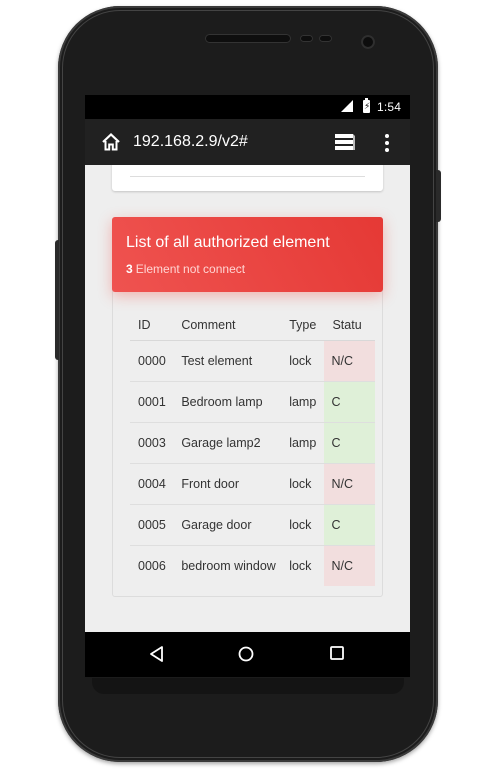 Image resolution: width=495 pixels, height=773 pixels. What do you see at coordinates (57, 300) in the screenshot?
I see `volume-button` at bounding box center [57, 300].